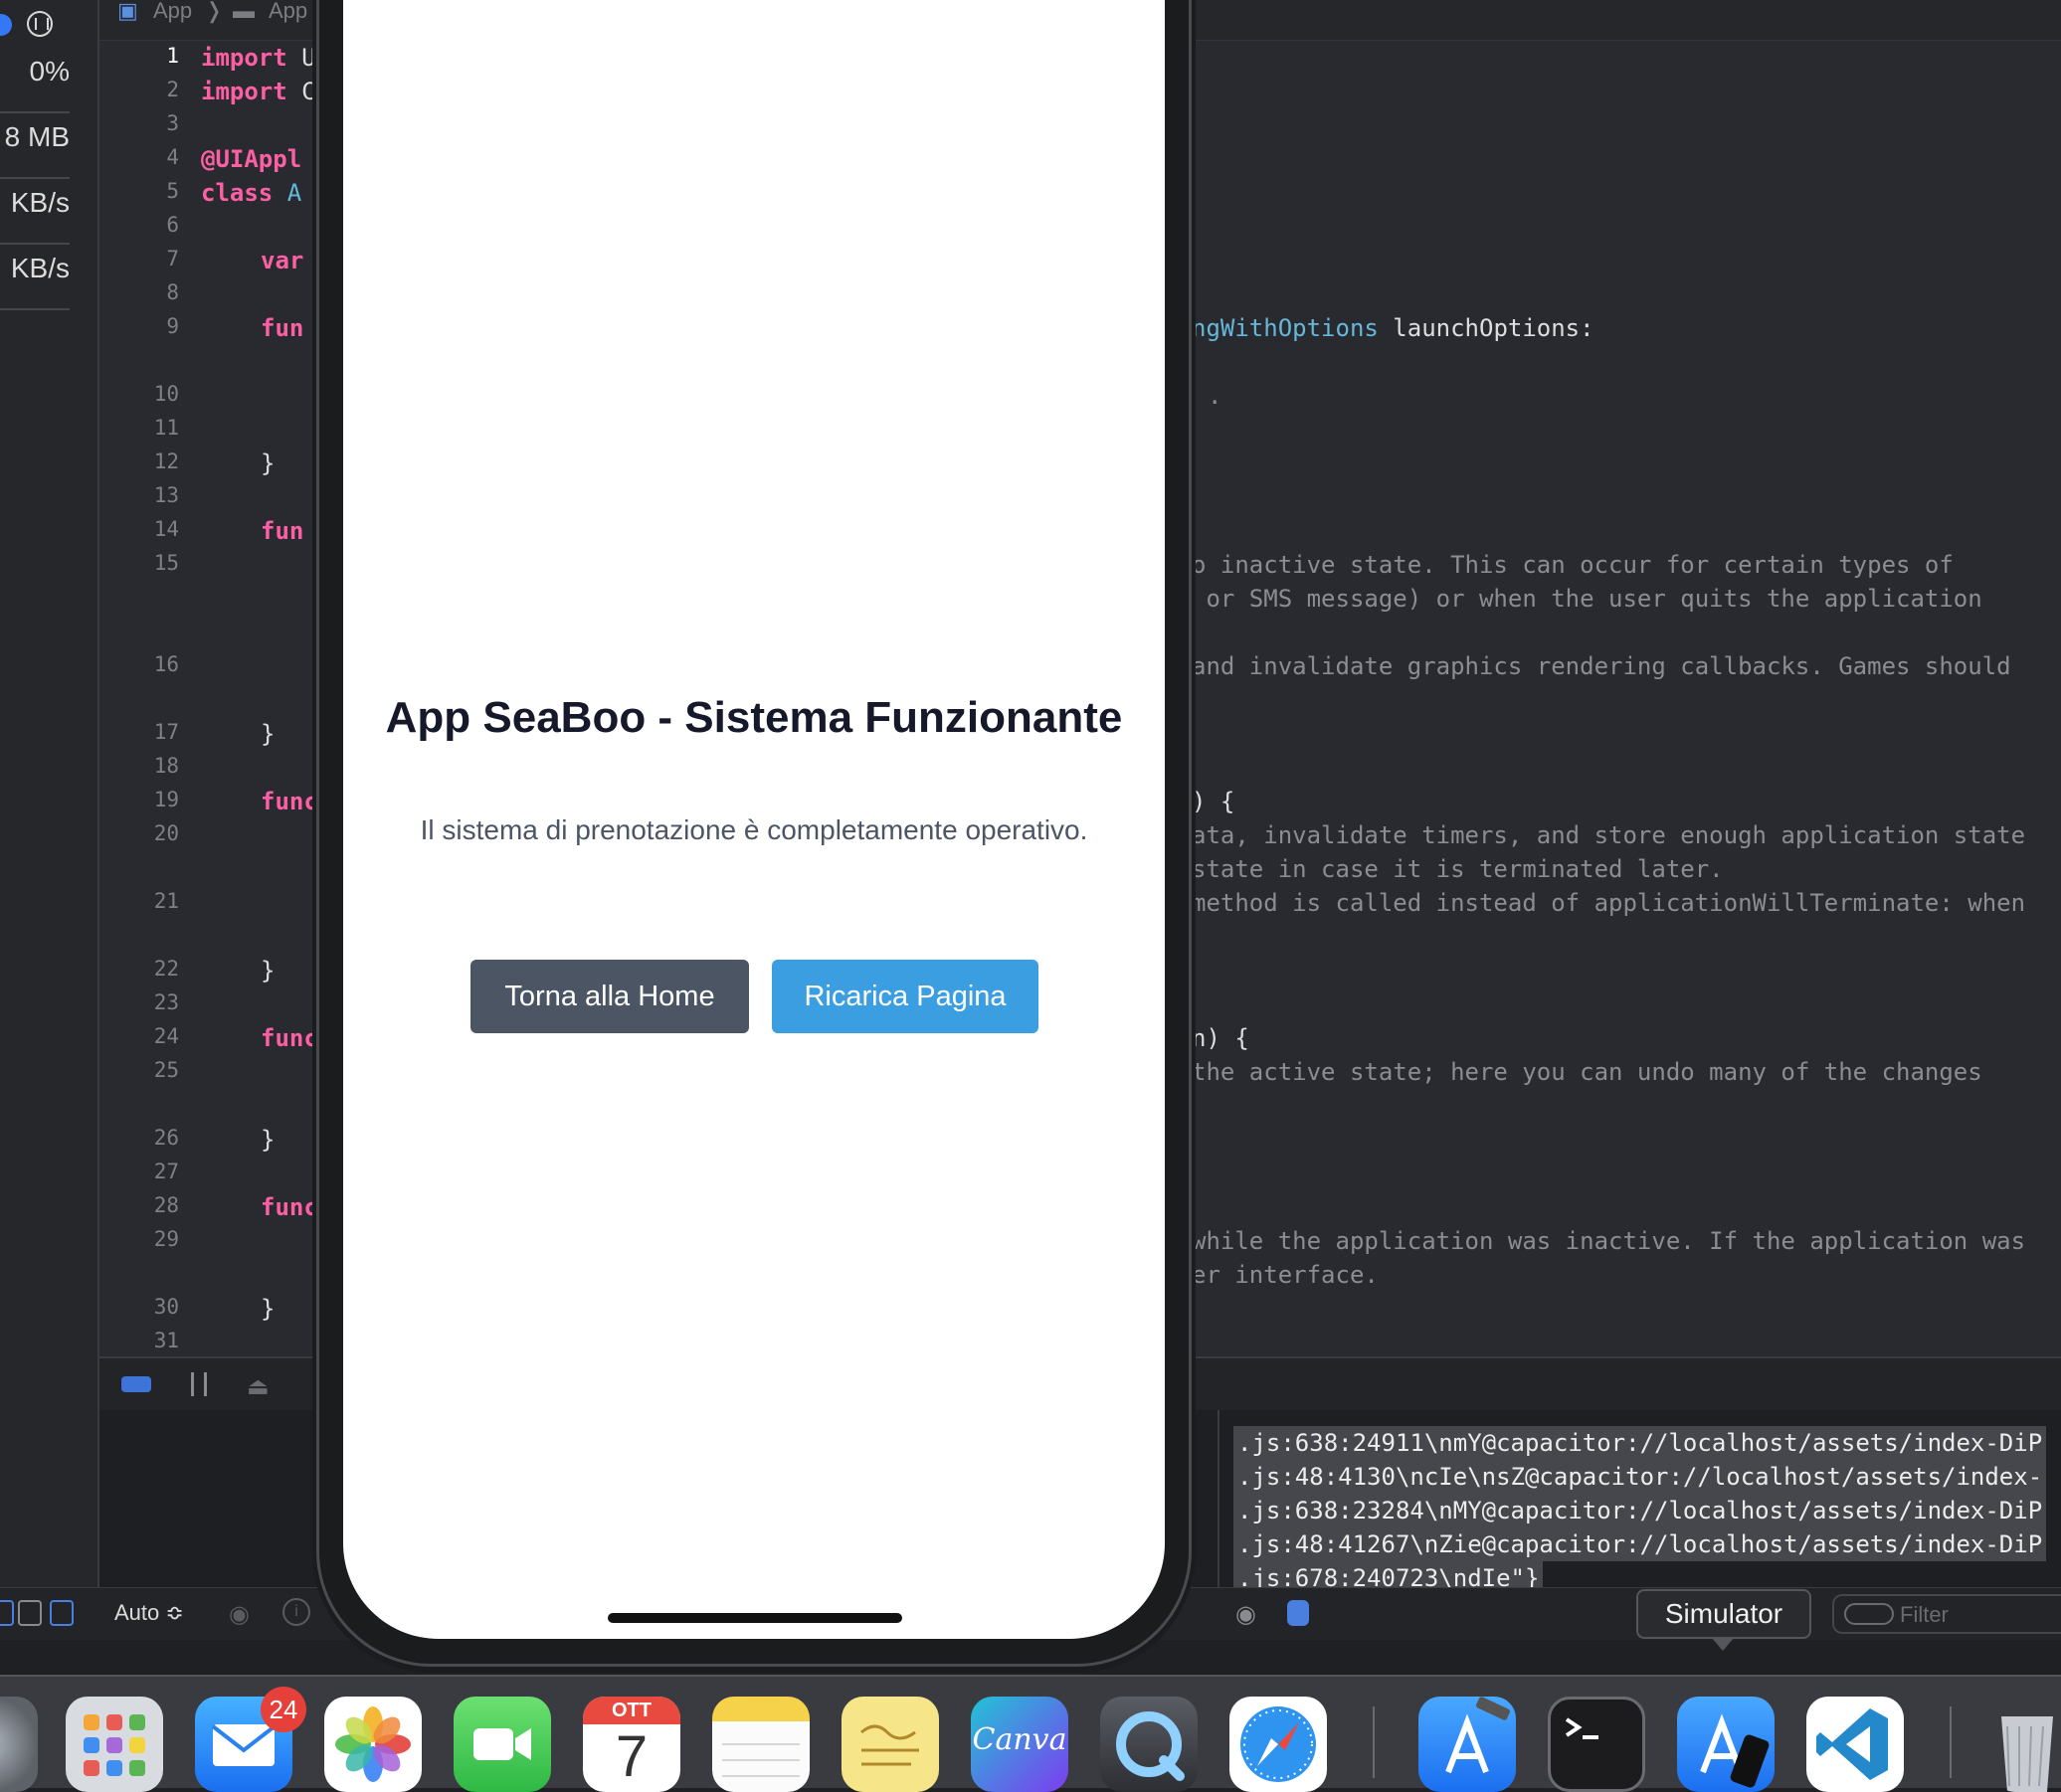 This screenshot has height=1792, width=2061. What do you see at coordinates (199, 1384) in the screenshot?
I see `pause-icon` at bounding box center [199, 1384].